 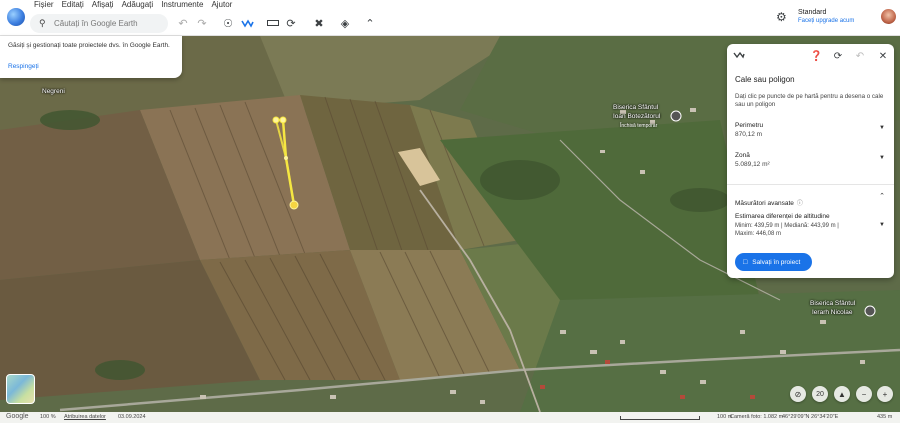 What do you see at coordinates (635, 107) in the screenshot?
I see `church-label-line1: Biserica Sfântul` at bounding box center [635, 107].